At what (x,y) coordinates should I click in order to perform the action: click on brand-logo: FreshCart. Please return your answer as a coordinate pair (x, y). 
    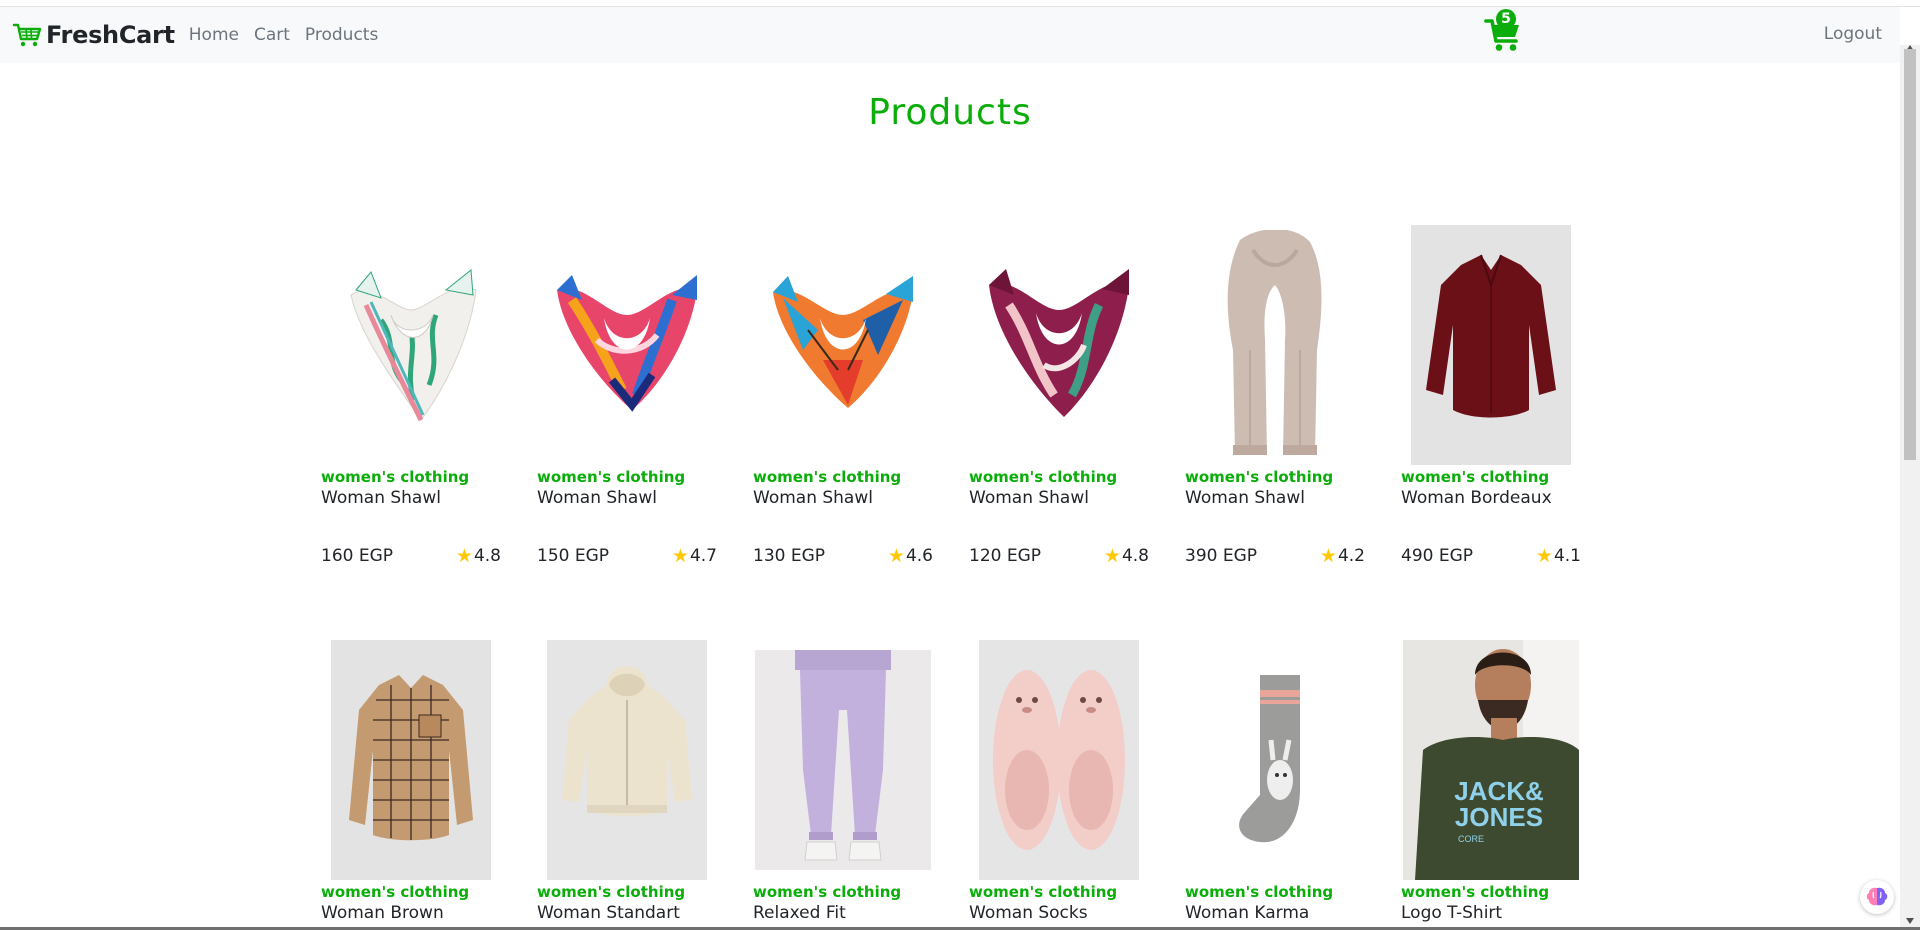
    Looking at the image, I should click on (93, 35).